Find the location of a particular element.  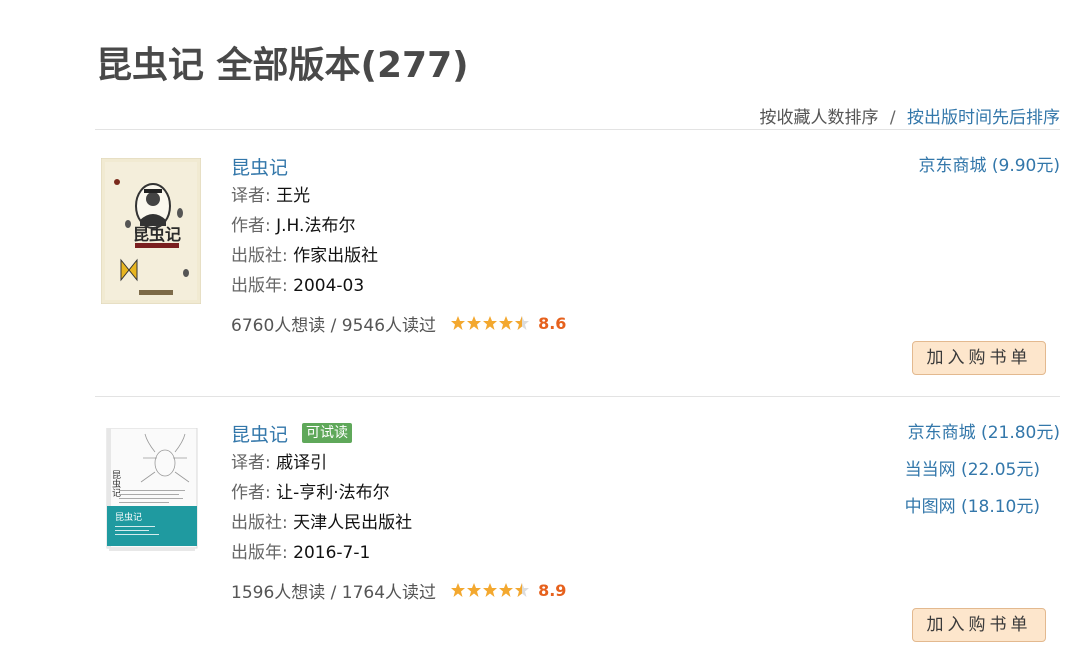

trial-read-badge: 可试读 is located at coordinates (327, 433).